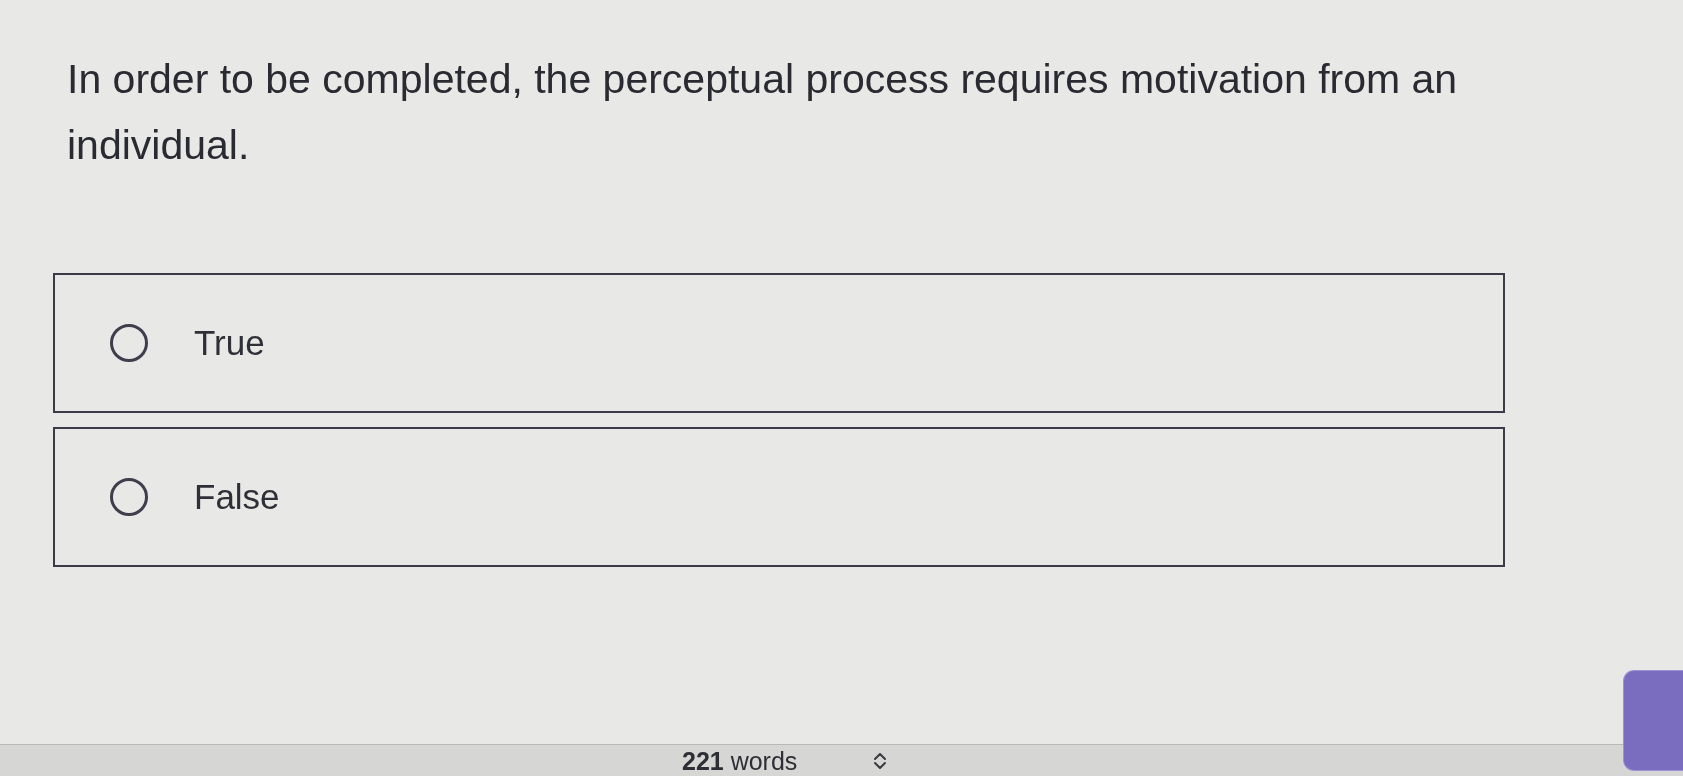  What do you see at coordinates (237, 497) in the screenshot?
I see `option-label: False` at bounding box center [237, 497].